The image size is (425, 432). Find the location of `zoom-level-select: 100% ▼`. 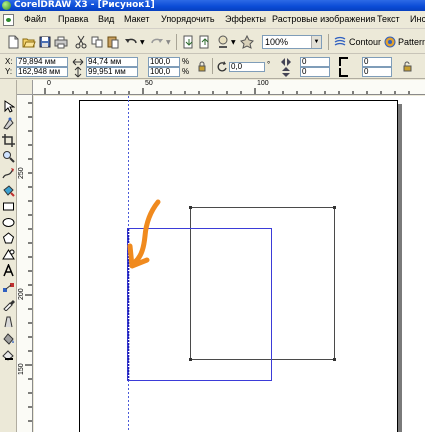

zoom-level-select: 100% ▼ is located at coordinates (292, 42).